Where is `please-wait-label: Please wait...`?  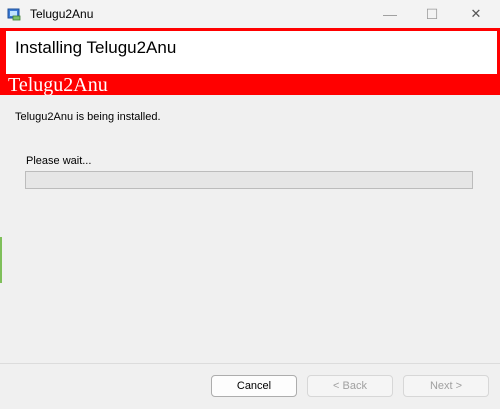
please-wait-label: Please wait... is located at coordinates (59, 161).